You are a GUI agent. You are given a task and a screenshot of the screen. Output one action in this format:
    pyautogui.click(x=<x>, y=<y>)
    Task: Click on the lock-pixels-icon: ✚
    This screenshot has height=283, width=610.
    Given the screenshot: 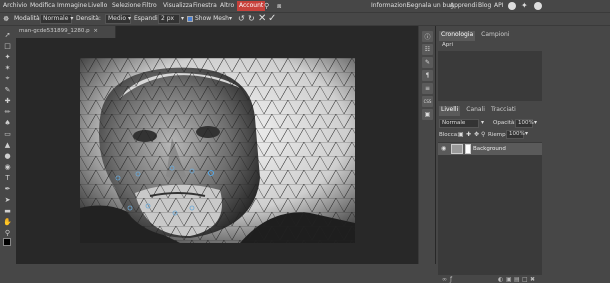 What is the action you would take?
    pyautogui.click(x=468, y=134)
    